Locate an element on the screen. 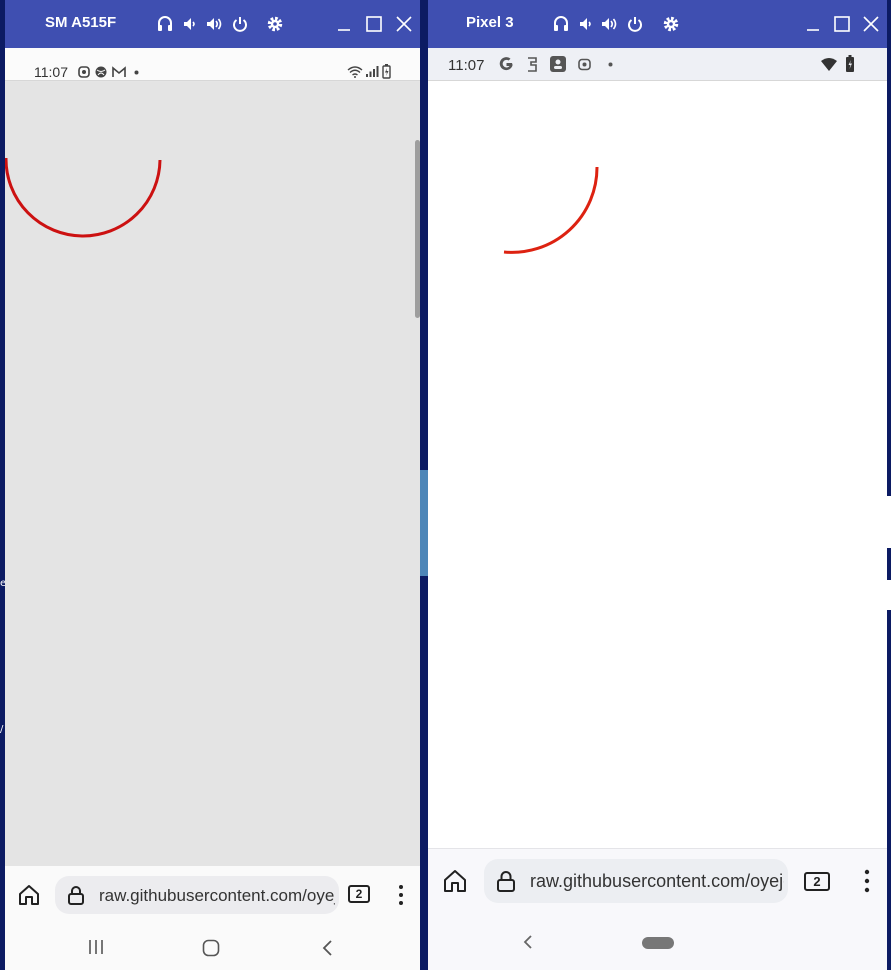  window-titlebar: Pixel 3 is located at coordinates (657, 24).